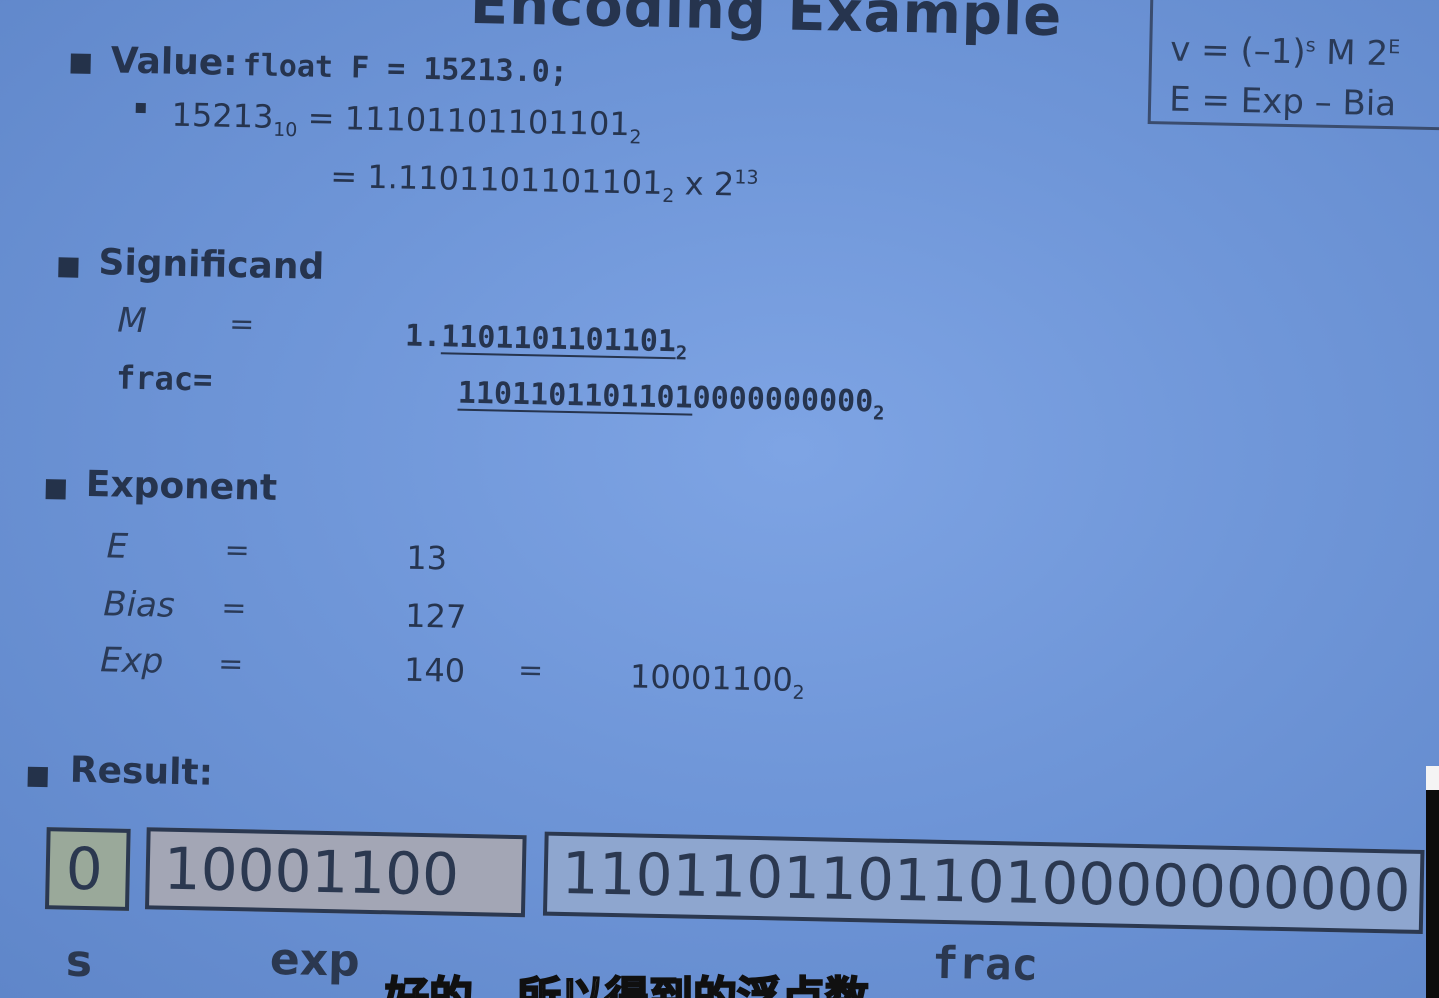 Image resolution: width=1439 pixels, height=998 pixels. I want to click on exp-field-label: exp, so click(315, 960).